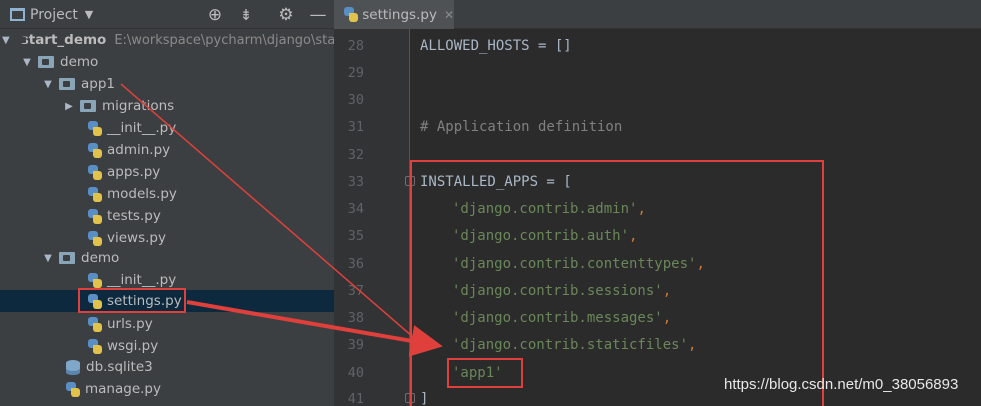 This screenshot has height=406, width=981. I want to click on gear-icon: ⚙, so click(286, 14).